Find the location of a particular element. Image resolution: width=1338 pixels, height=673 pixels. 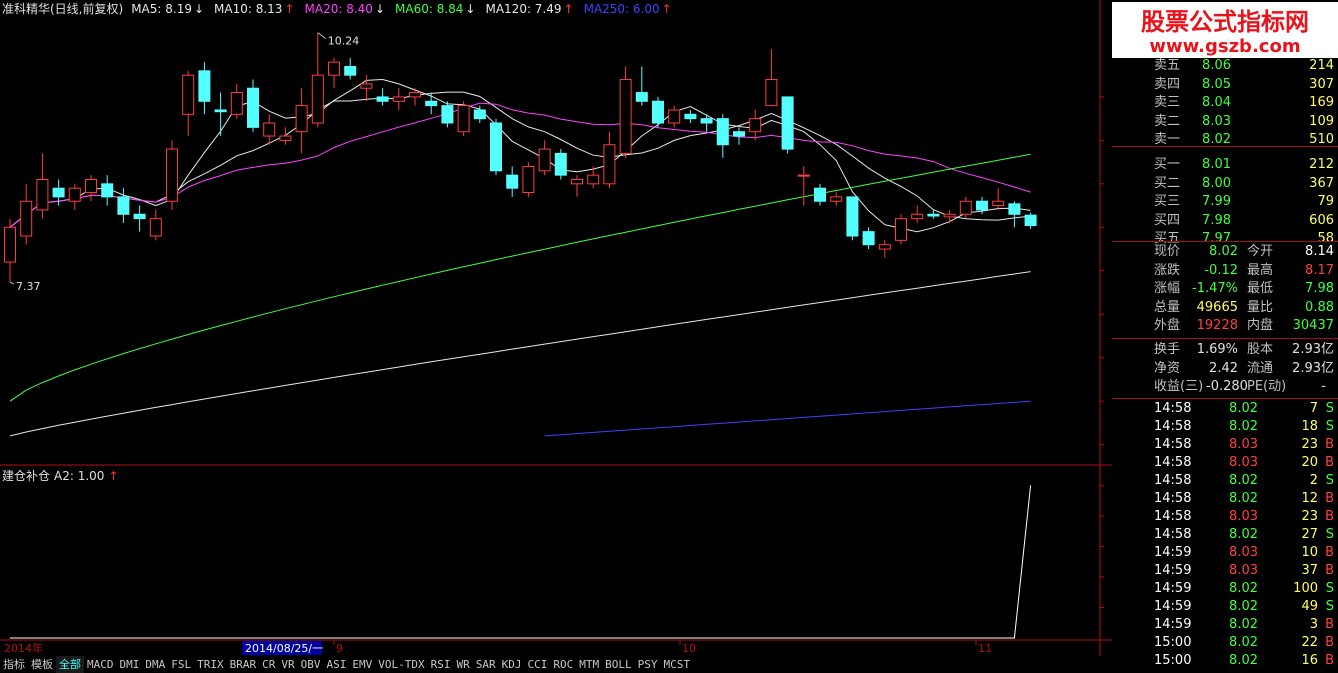

quote-label: 涨幅 is located at coordinates (1167, 289).